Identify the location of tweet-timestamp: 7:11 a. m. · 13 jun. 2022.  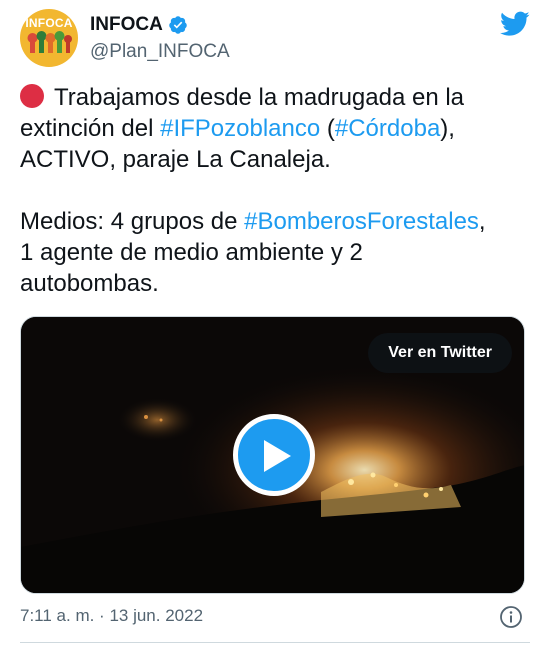
(111, 616).